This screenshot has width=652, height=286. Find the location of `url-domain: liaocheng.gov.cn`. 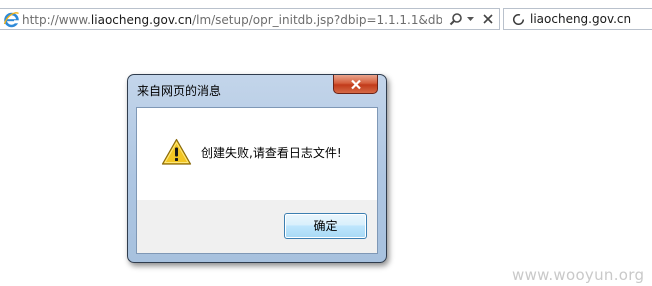

url-domain: liaocheng.gov.cn is located at coordinates (141, 20).